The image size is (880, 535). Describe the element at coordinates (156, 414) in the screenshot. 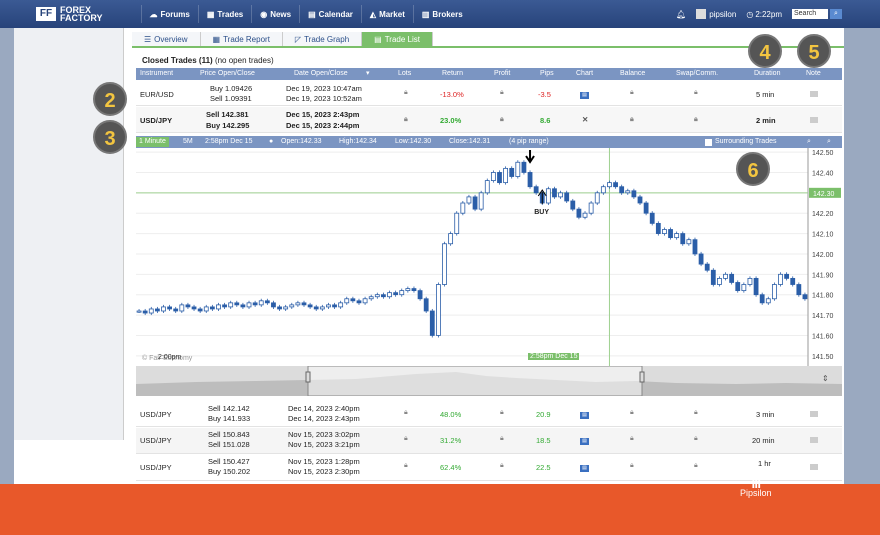

I see `instrument: USD/JPY` at that location.